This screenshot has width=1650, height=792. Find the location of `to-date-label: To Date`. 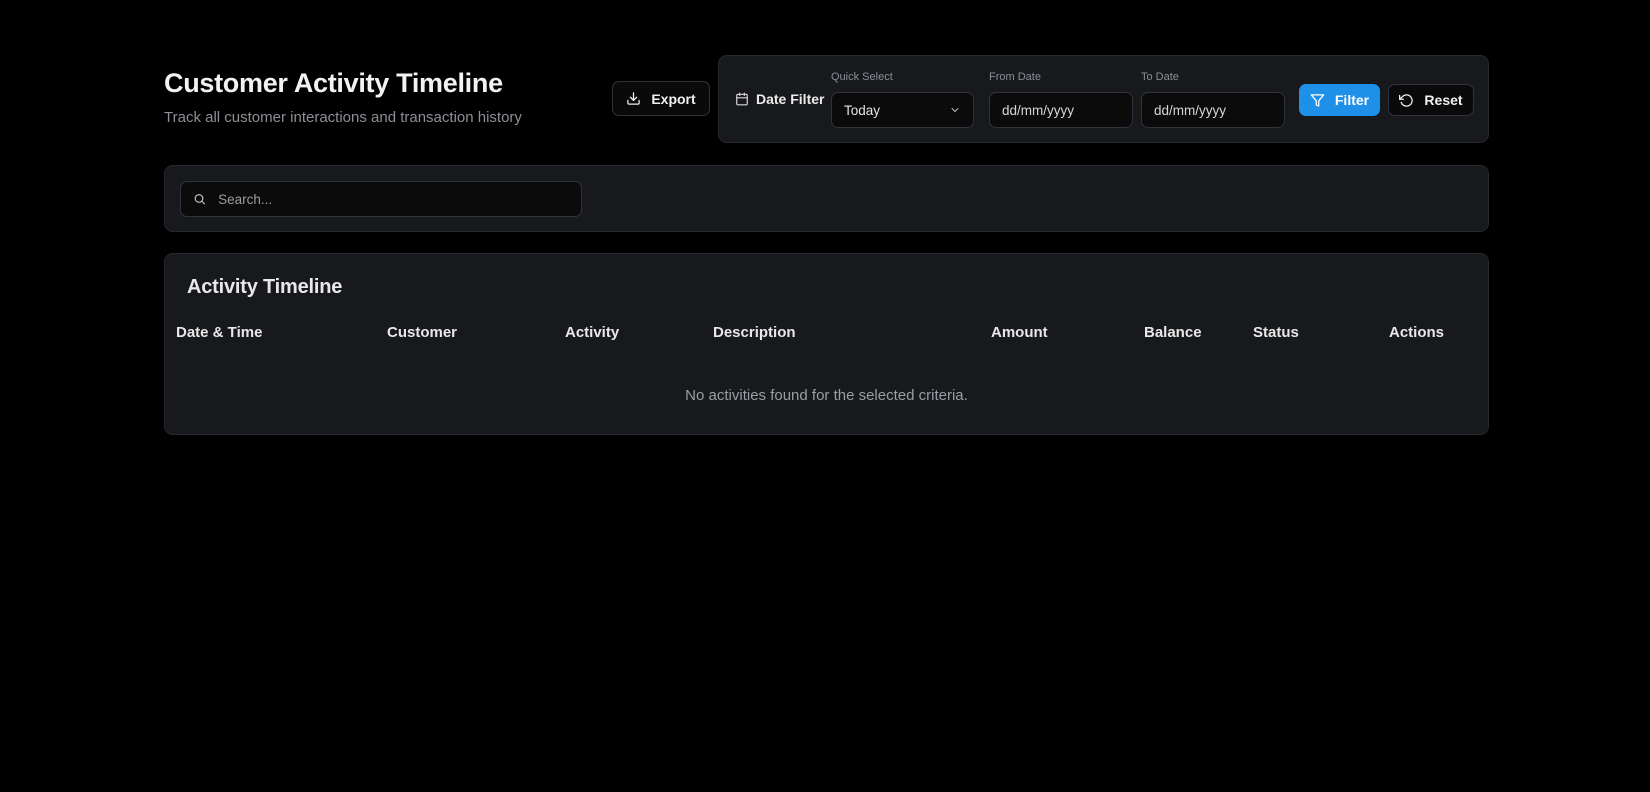

to-date-label: To Date is located at coordinates (1160, 77).